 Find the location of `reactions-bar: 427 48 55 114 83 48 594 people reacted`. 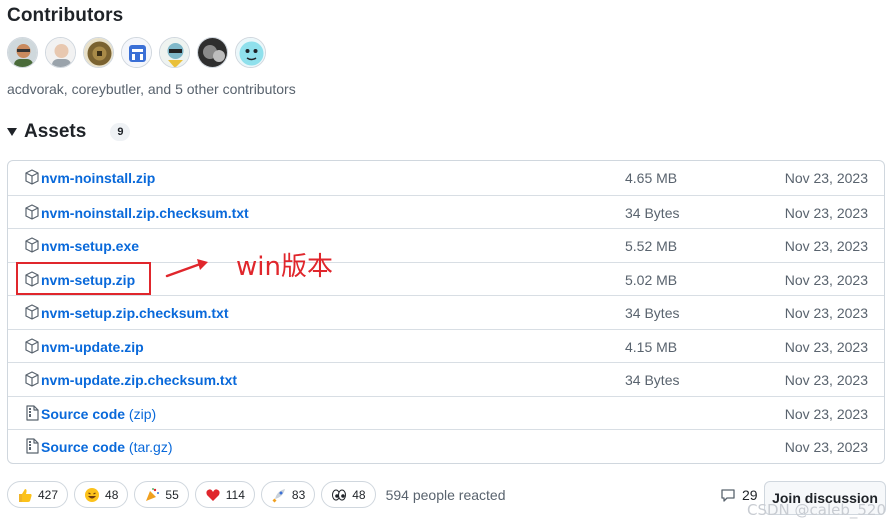

reactions-bar: 427 48 55 114 83 48 594 people reacted is located at coordinates (256, 494).